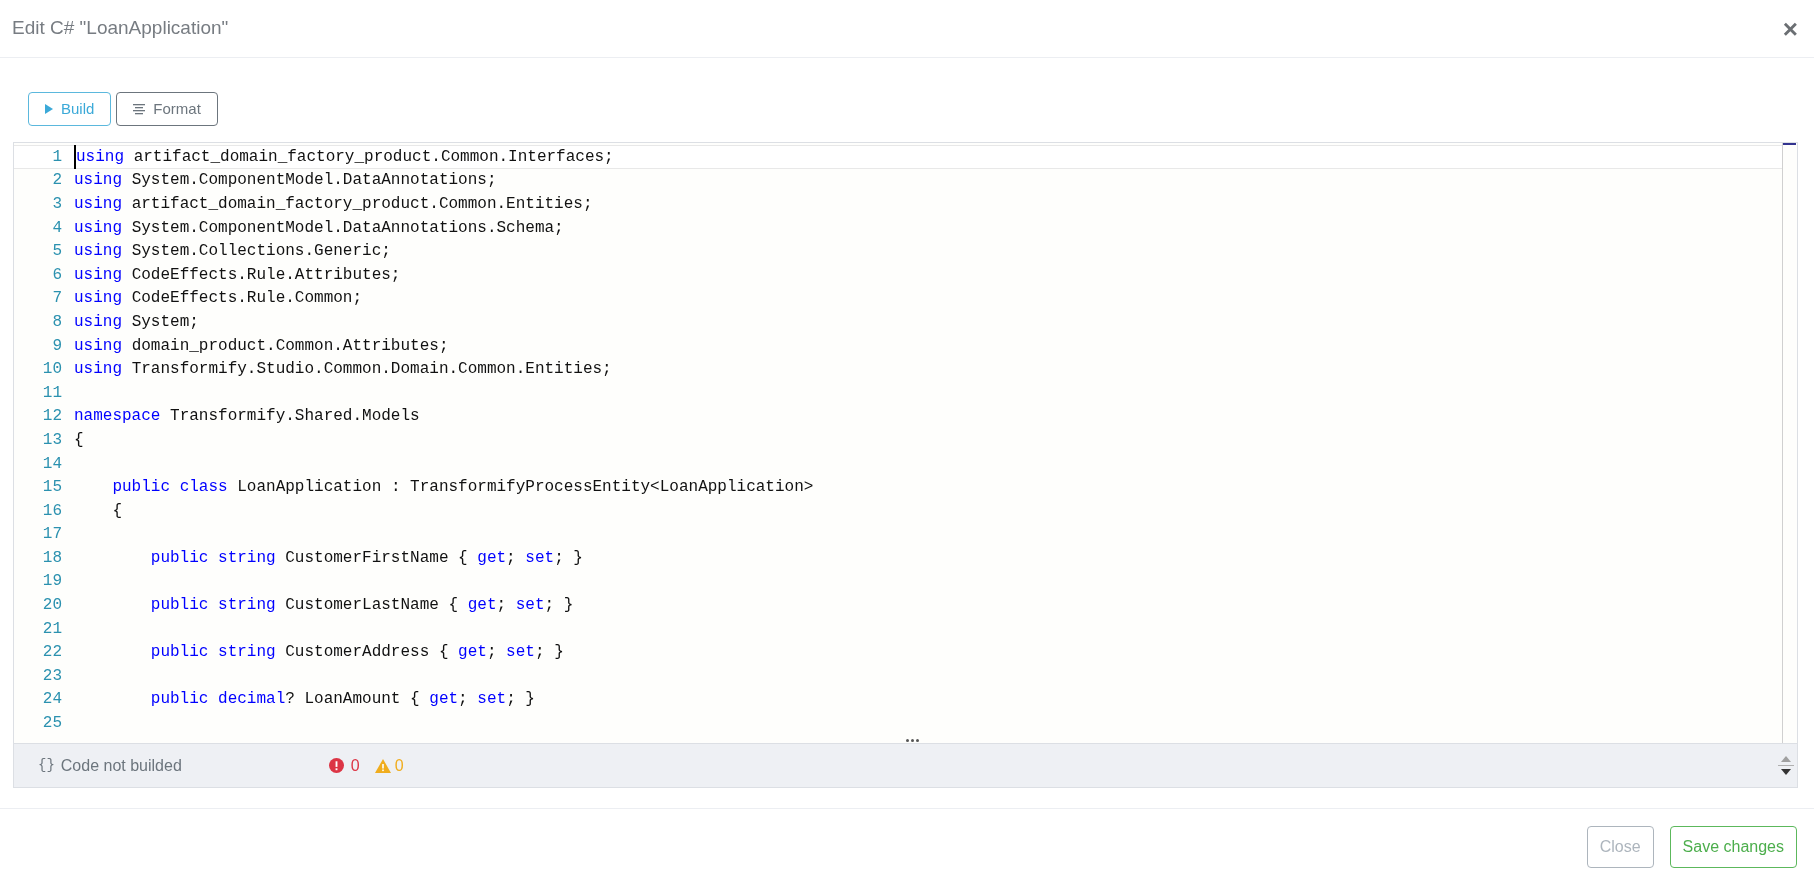 This screenshot has width=1814, height=878. Describe the element at coordinates (382, 765) in the screenshot. I see `warning-icon` at that location.